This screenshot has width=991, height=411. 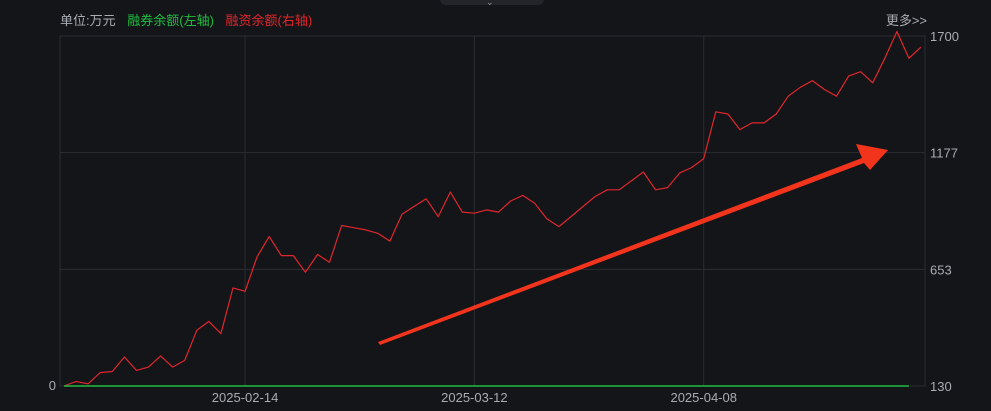 What do you see at coordinates (703, 397) in the screenshot?
I see `x-tick-label: 2025-04-08` at bounding box center [703, 397].